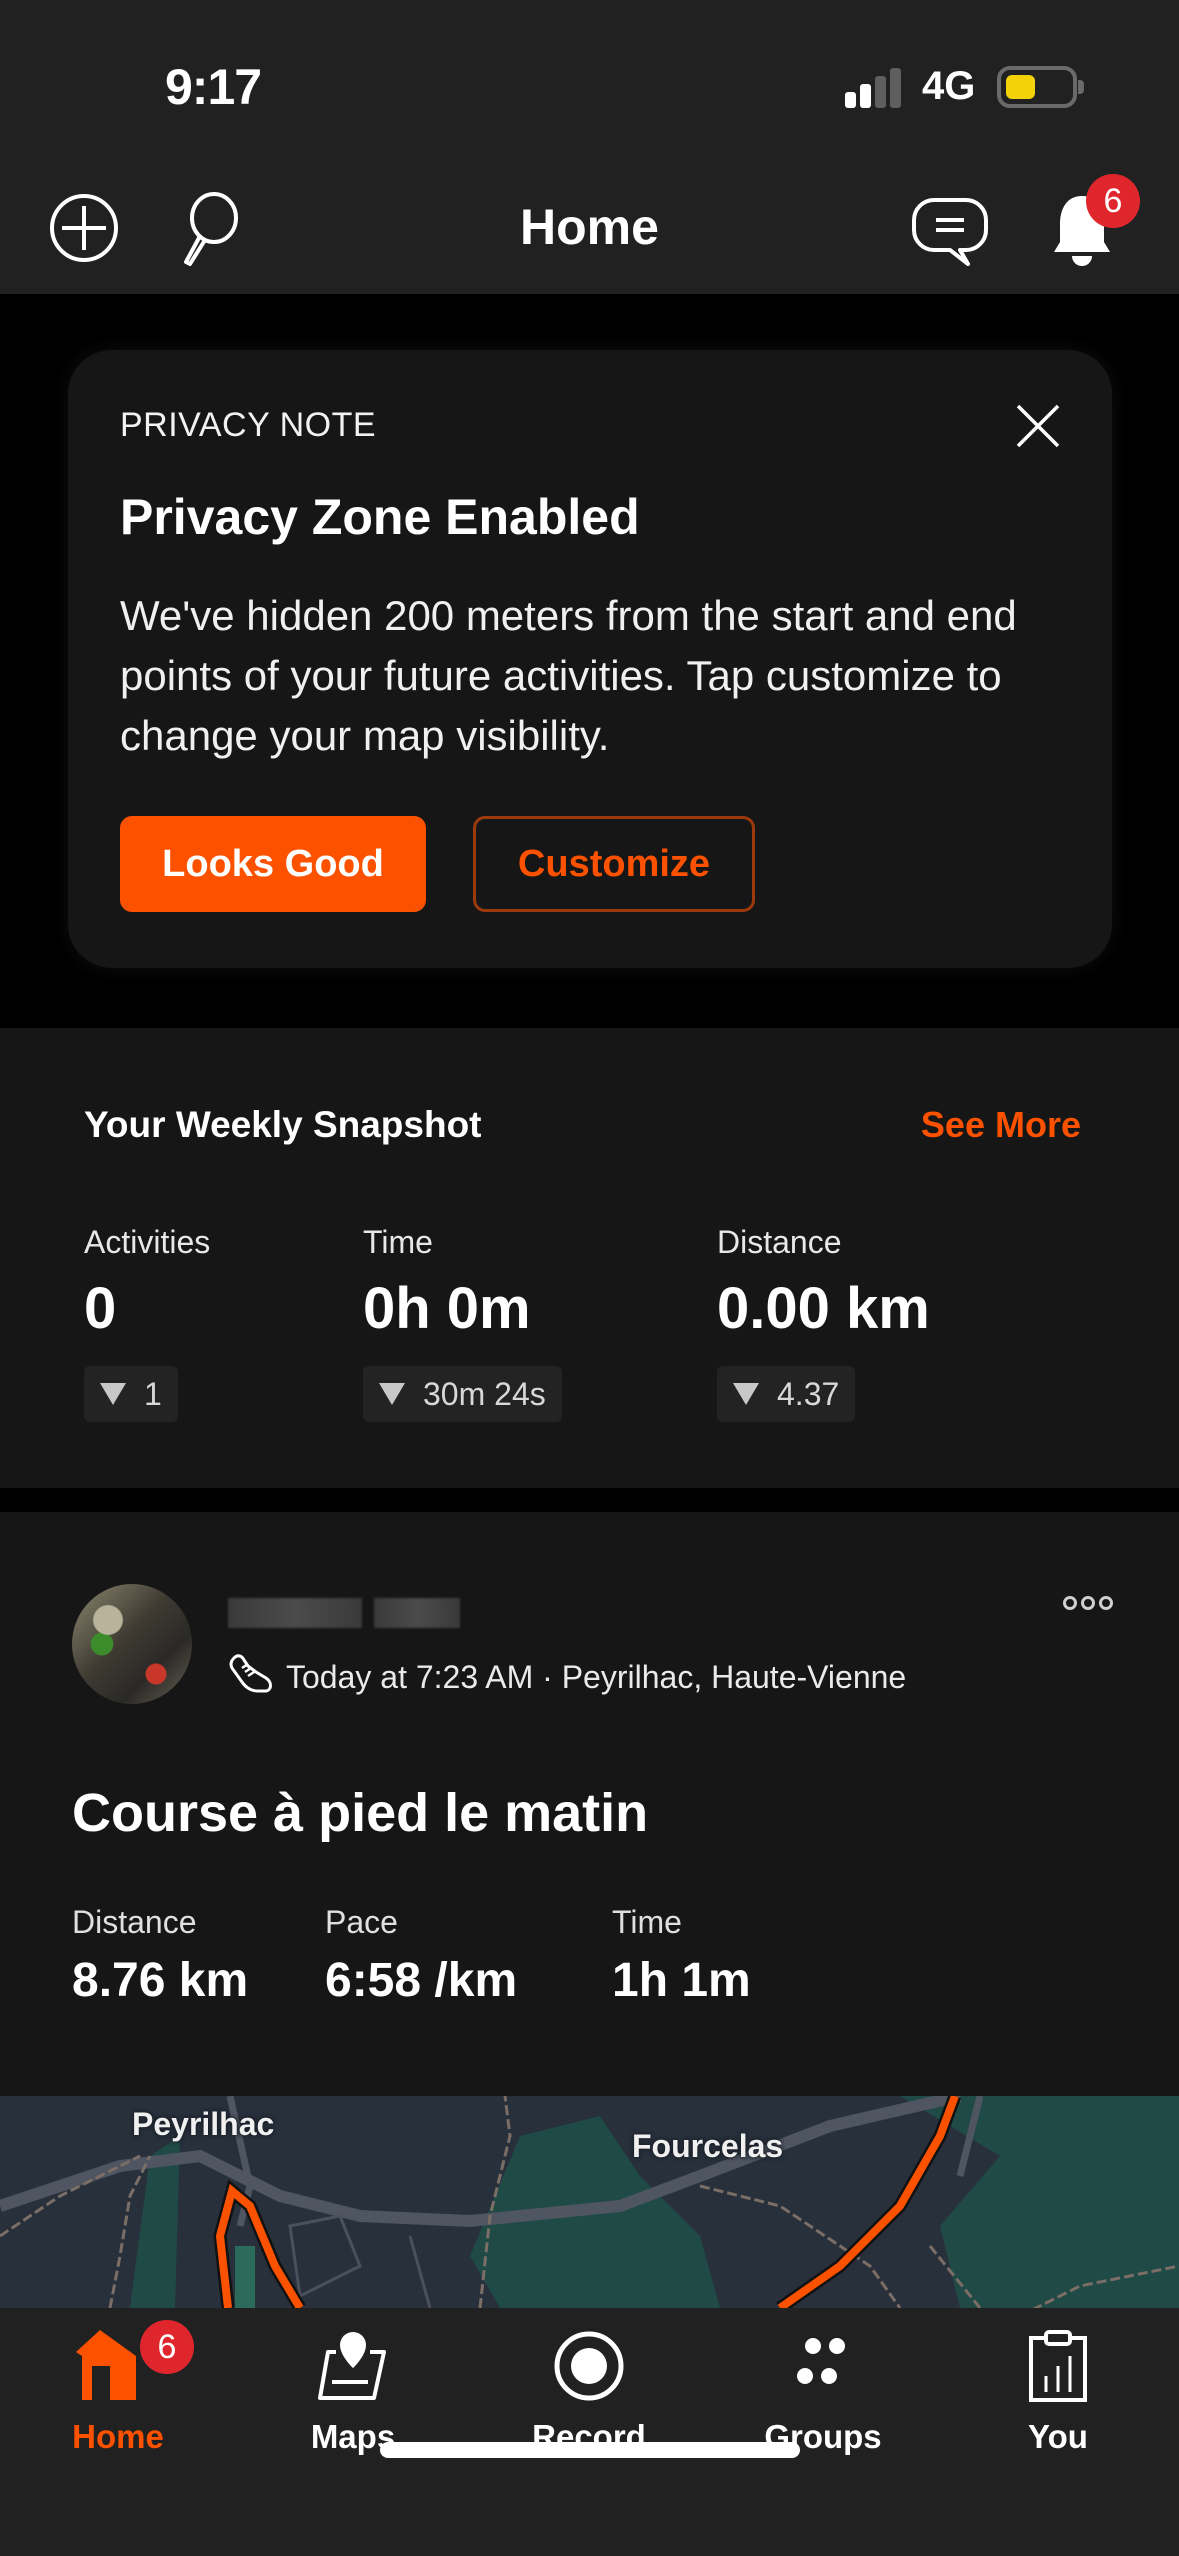  What do you see at coordinates (1001, 1125) in the screenshot?
I see `see-more-link: See More` at bounding box center [1001, 1125].